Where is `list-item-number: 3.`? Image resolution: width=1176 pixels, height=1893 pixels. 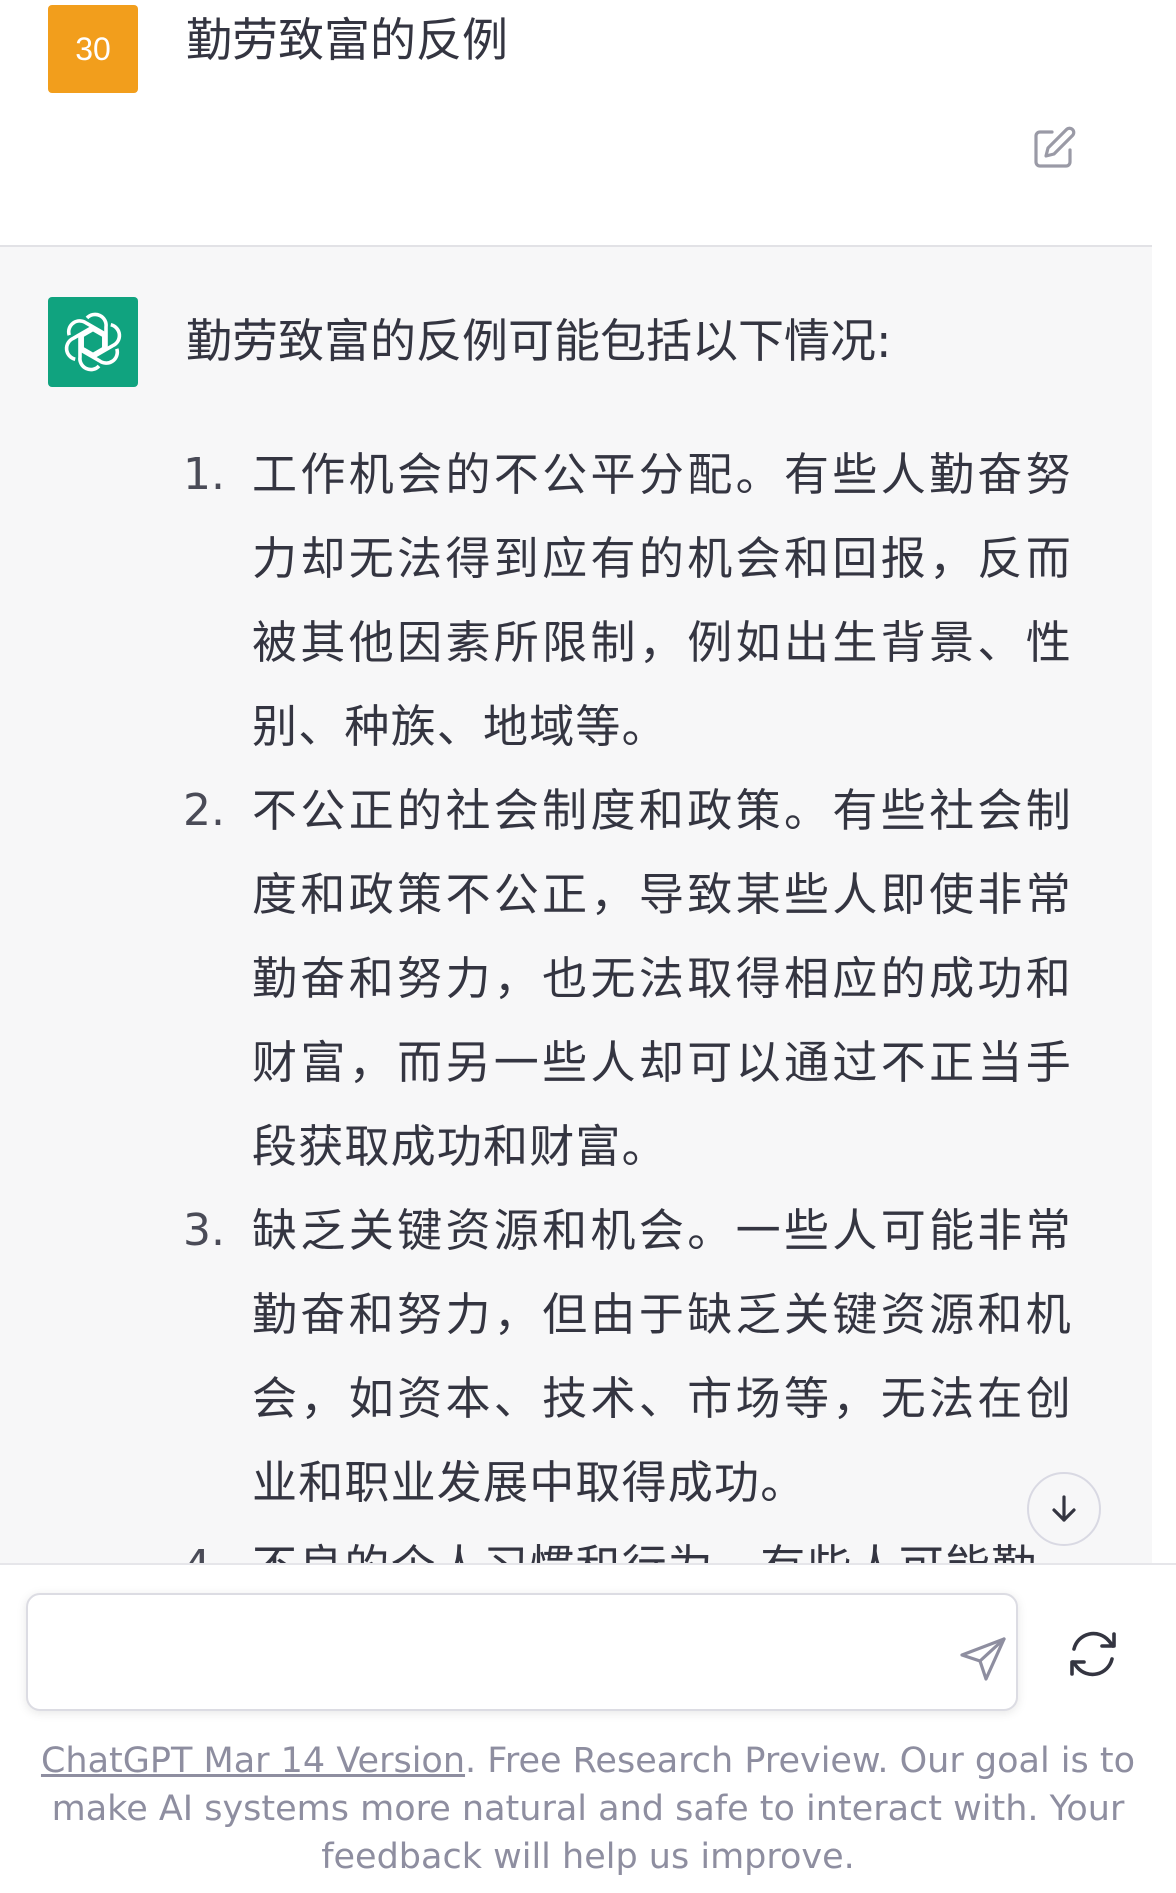
list-item-number: 3. is located at coordinates (204, 1230).